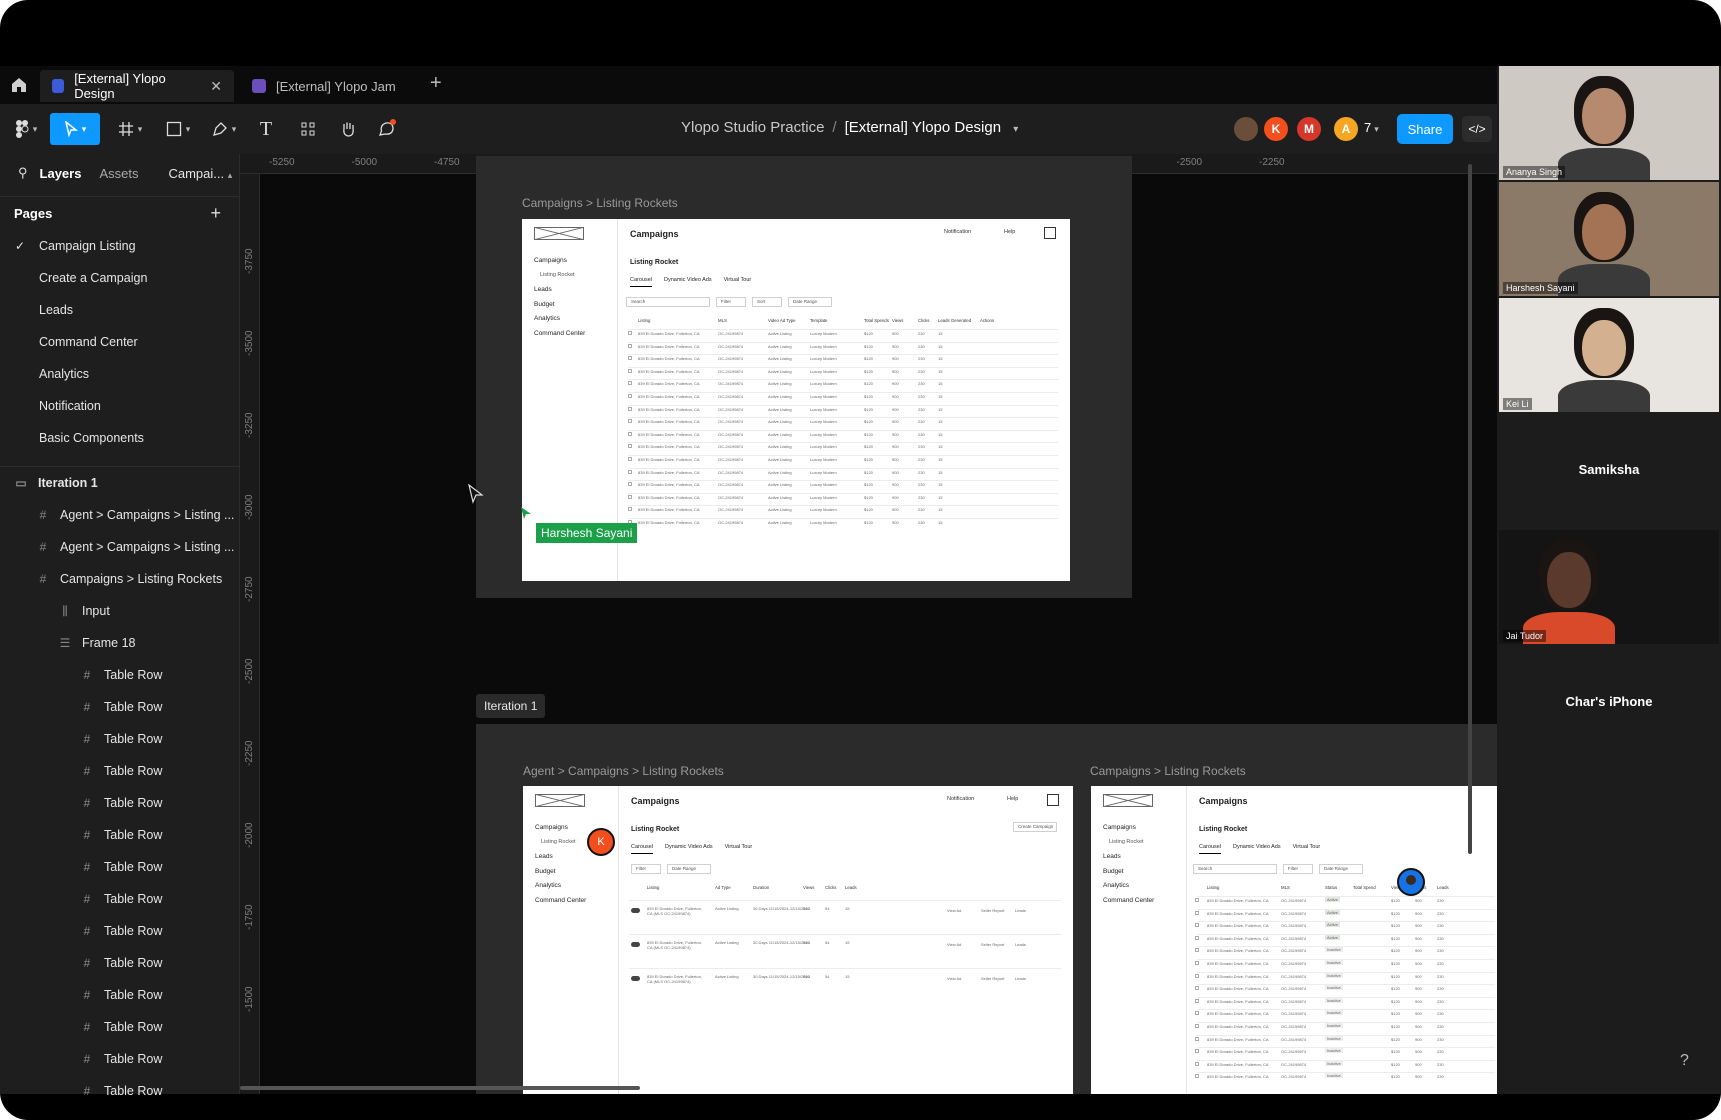 This screenshot has width=1721, height=1120. I want to click on page-item: ✓ Campaign Listing, so click(119, 246).